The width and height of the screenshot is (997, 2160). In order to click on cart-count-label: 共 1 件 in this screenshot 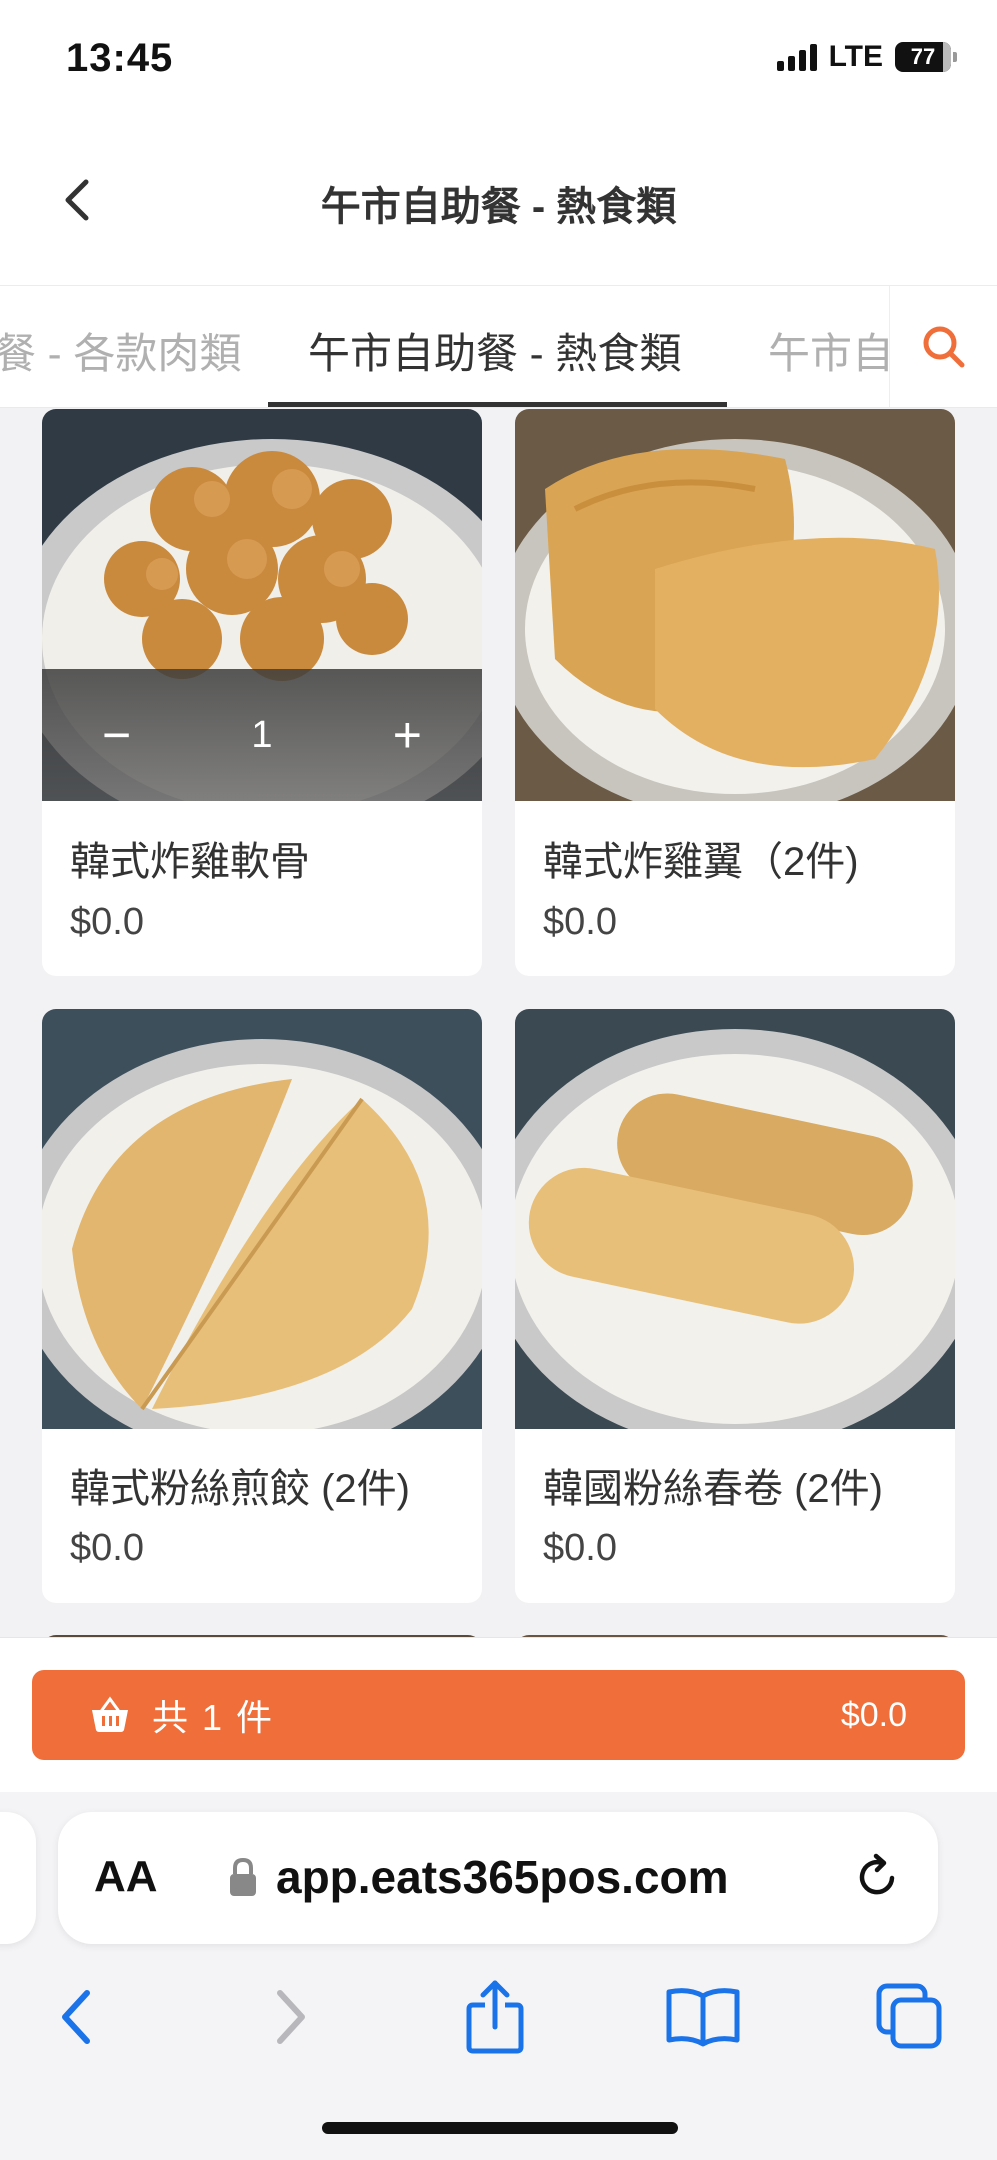, I will do `click(213, 1717)`.